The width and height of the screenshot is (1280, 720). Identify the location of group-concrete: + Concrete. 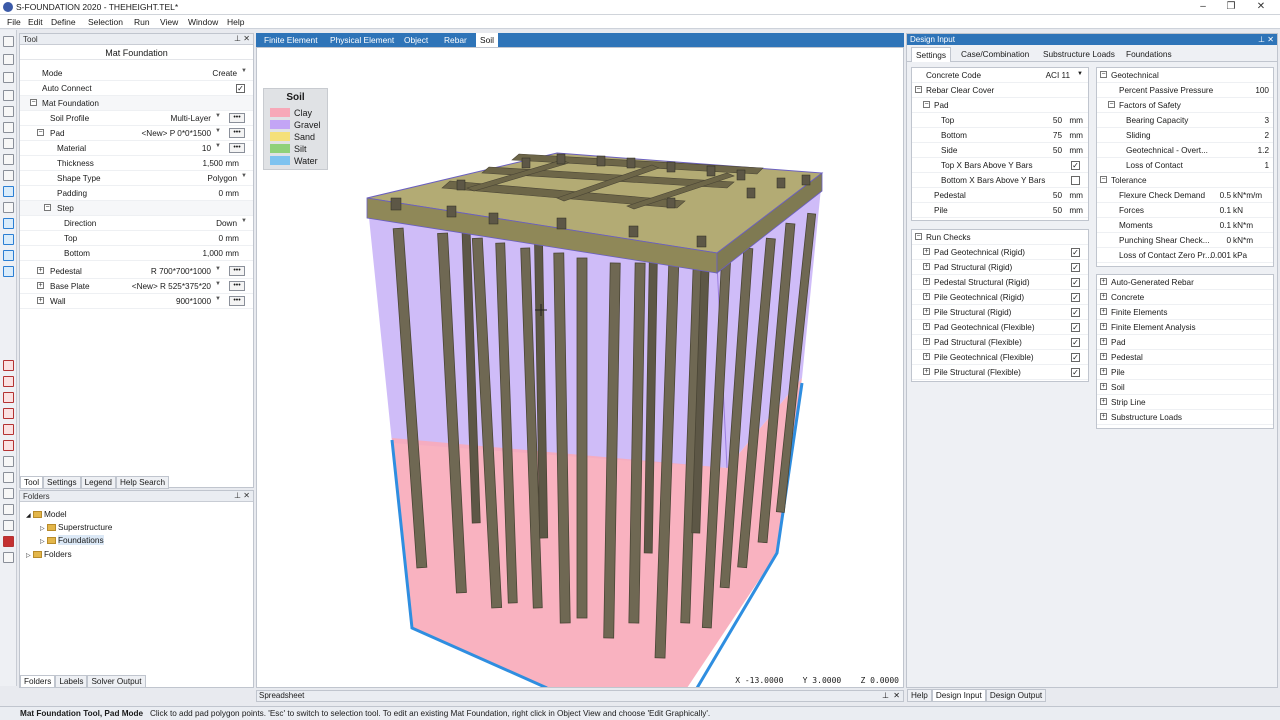
(1185, 297).